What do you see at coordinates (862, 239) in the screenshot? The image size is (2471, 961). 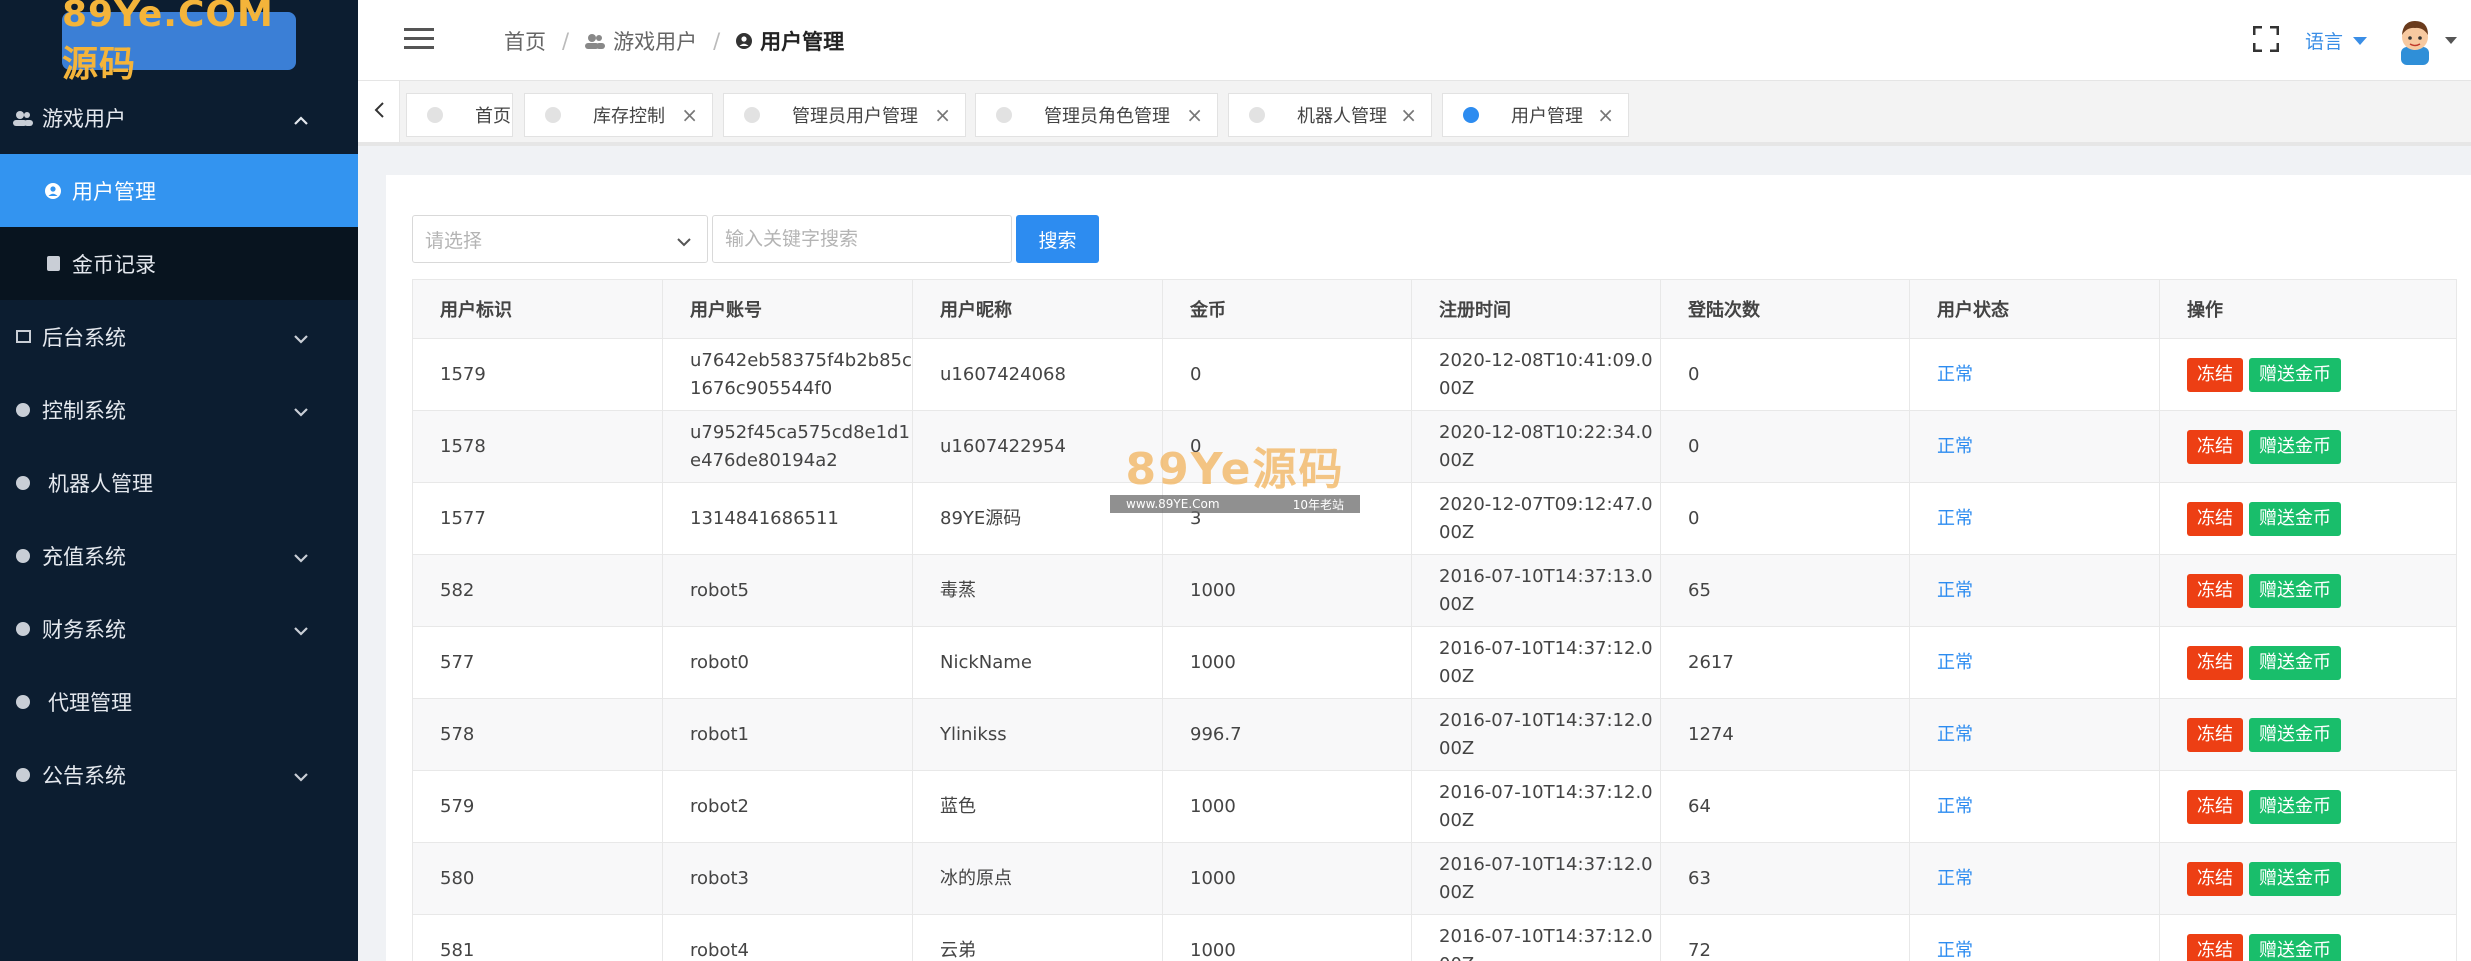 I see `keyword-search-input` at bounding box center [862, 239].